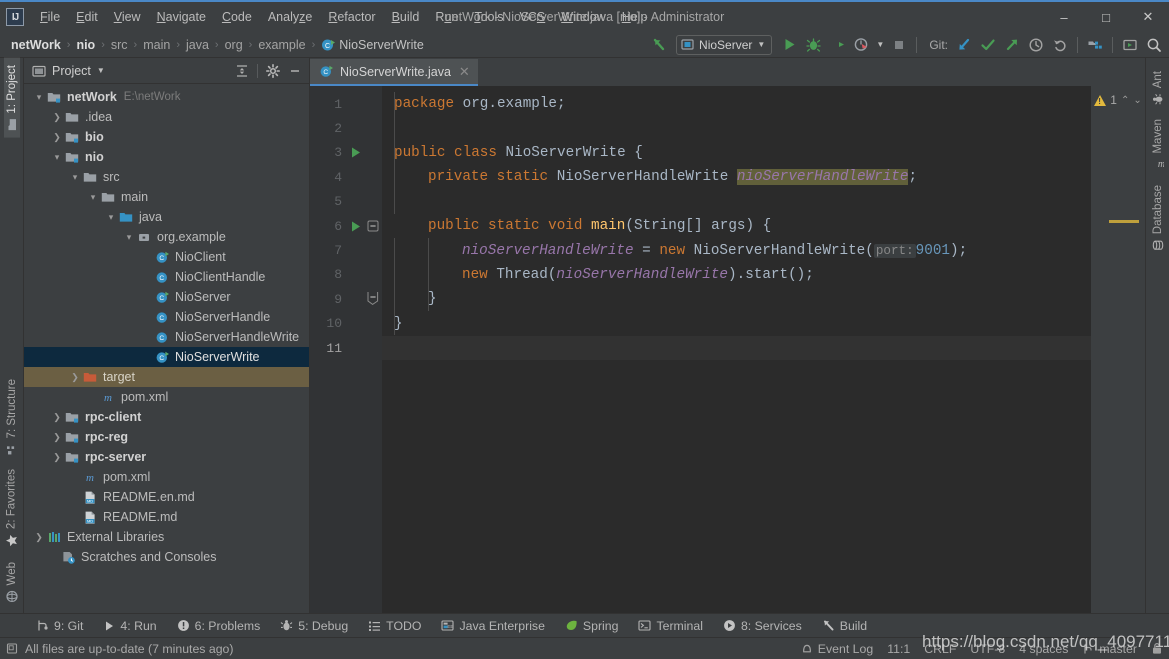  Describe the element at coordinates (355, 152) in the screenshot. I see `run-class-gutter-icon` at that location.